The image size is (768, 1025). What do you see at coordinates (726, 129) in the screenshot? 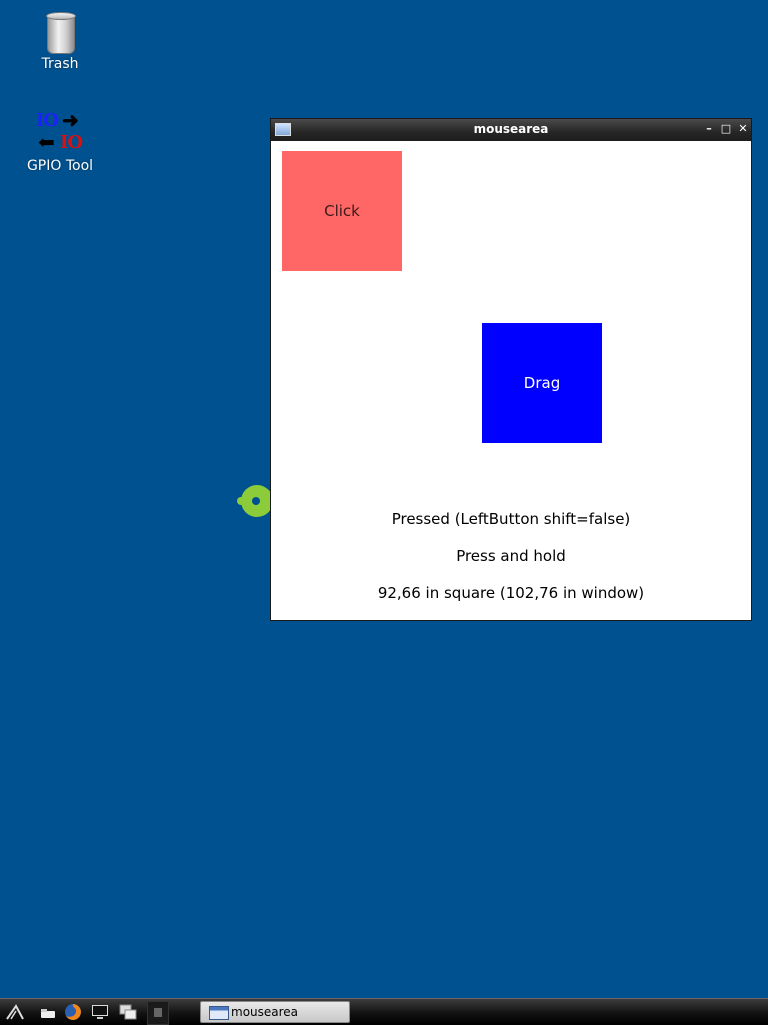
I see `maximize-button: □` at bounding box center [726, 129].